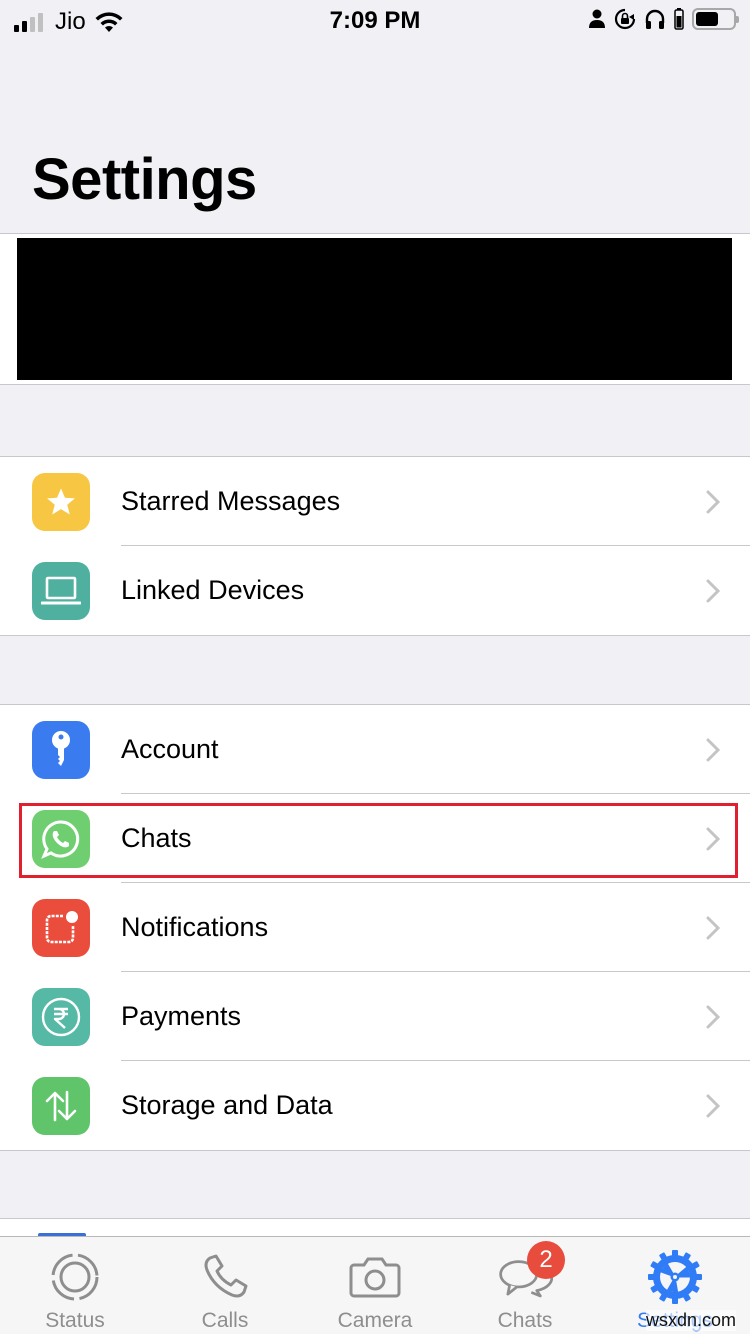 The height and width of the screenshot is (1334, 750). I want to click on key-icon, so click(61, 749).